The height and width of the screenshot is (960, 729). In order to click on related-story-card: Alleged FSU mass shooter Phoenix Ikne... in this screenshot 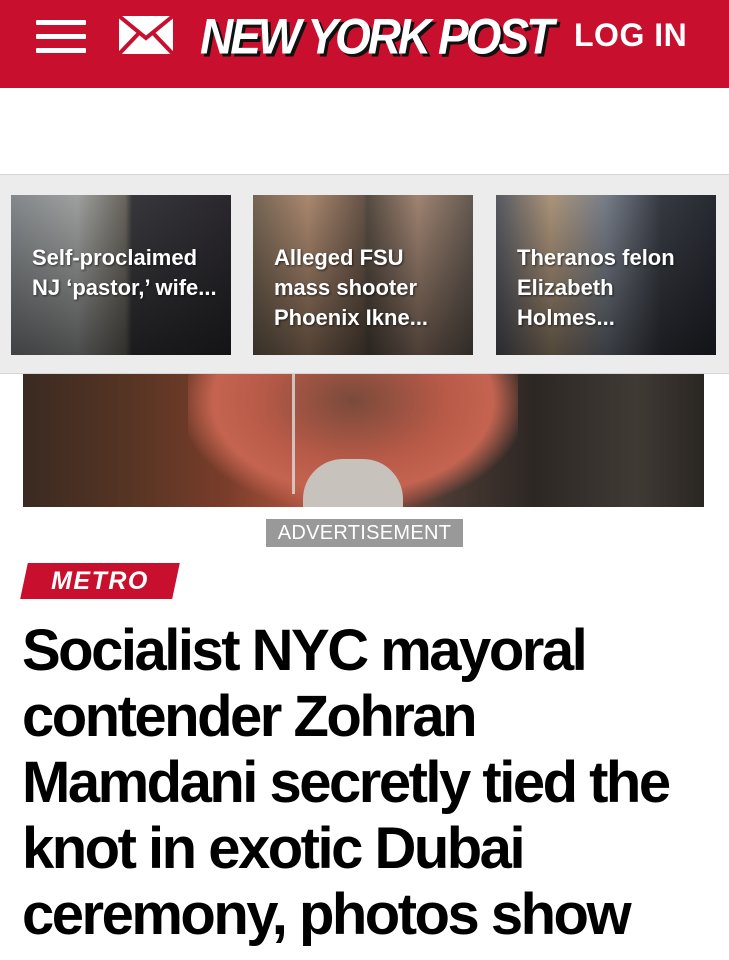, I will do `click(363, 275)`.